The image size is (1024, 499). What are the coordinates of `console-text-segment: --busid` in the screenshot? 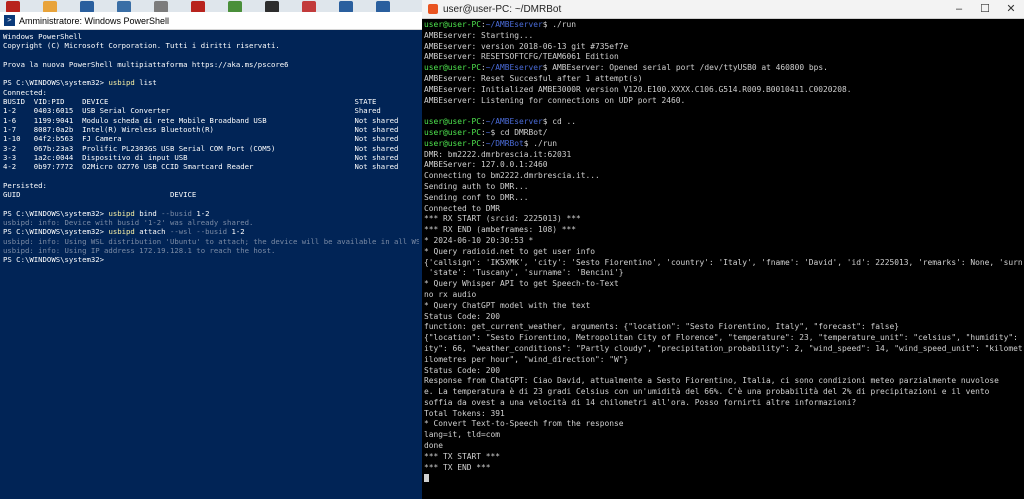 It's located at (176, 213).